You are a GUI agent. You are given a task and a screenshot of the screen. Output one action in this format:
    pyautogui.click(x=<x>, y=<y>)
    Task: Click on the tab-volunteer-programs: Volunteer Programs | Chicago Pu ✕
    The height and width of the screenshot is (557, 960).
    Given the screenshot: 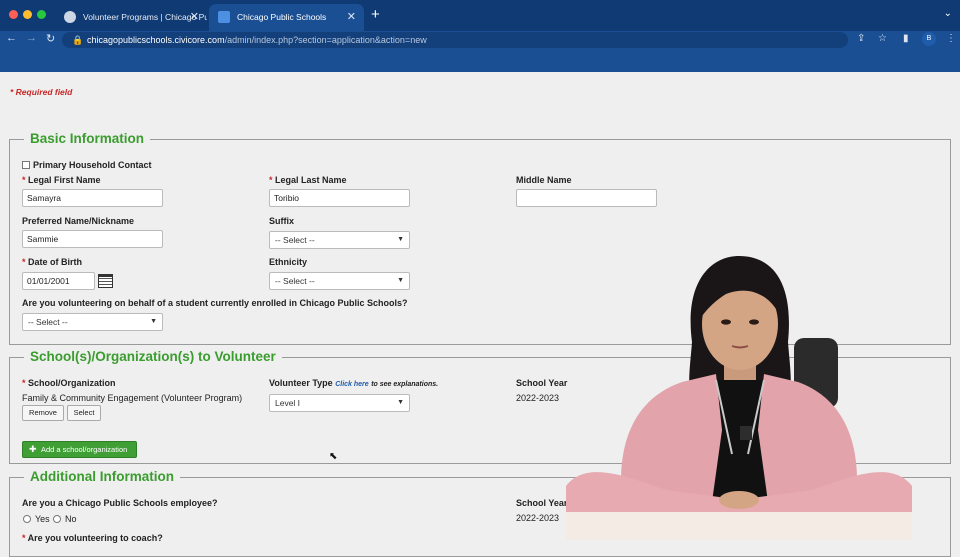 What is the action you would take?
    pyautogui.click(x=131, y=17)
    